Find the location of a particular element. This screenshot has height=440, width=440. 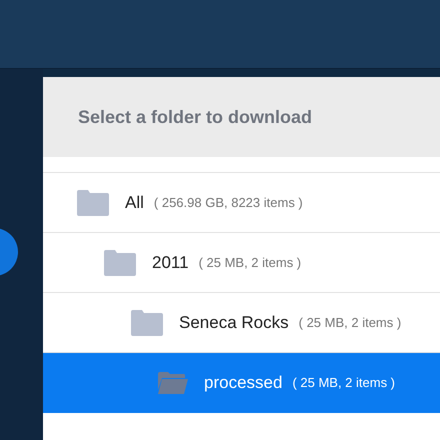

folder-row: All ( 256.98 GB, 8223 items ) is located at coordinates (241, 203).